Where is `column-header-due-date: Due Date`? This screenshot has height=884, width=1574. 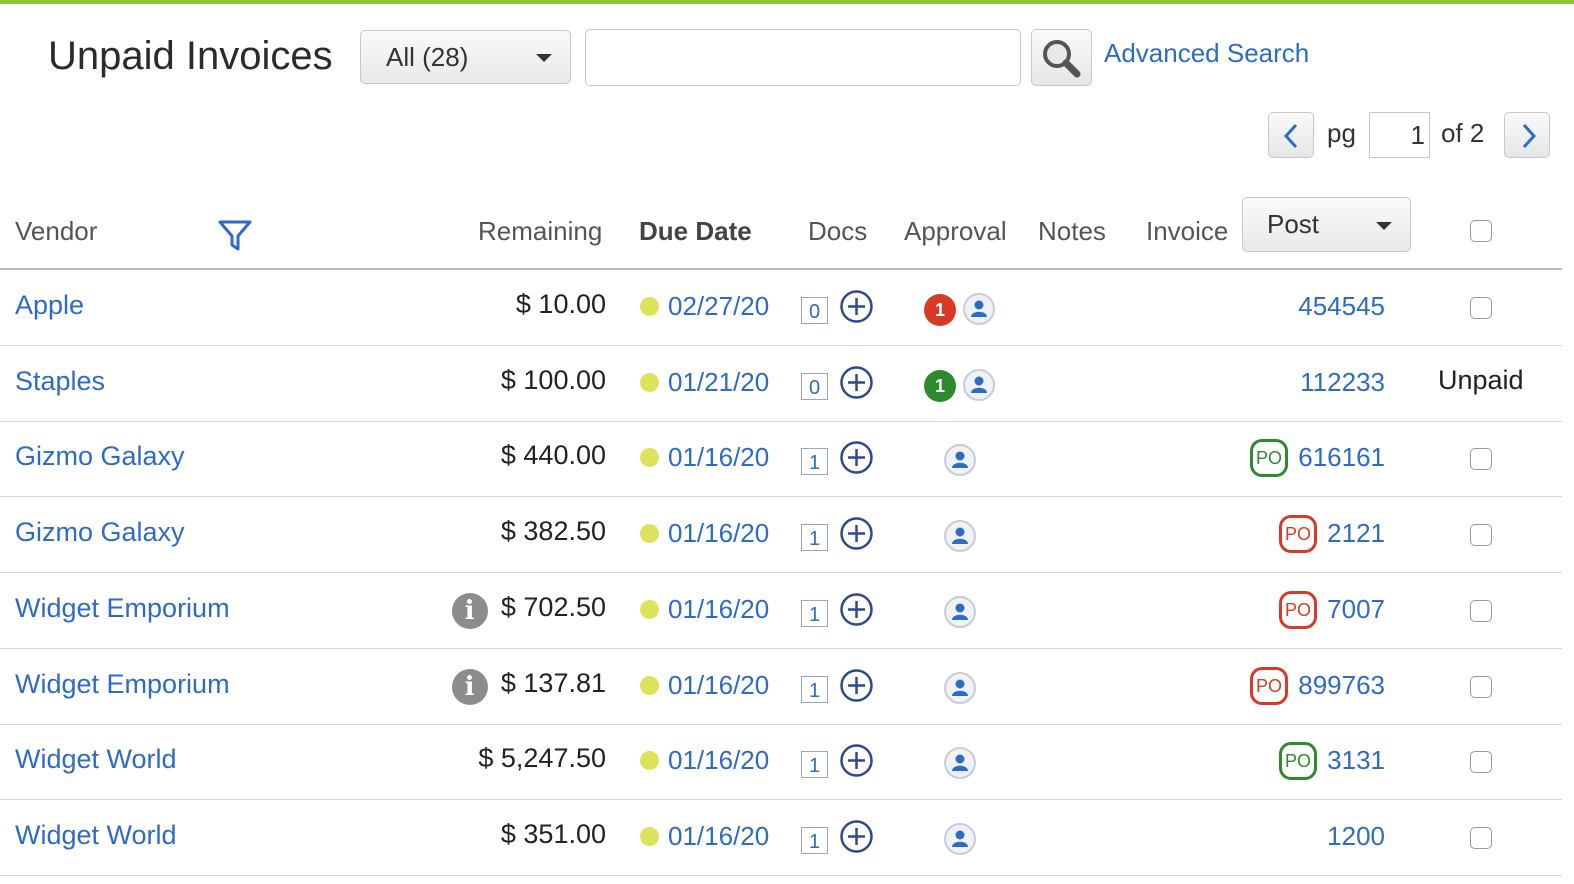
column-header-due-date: Due Date is located at coordinates (695, 231).